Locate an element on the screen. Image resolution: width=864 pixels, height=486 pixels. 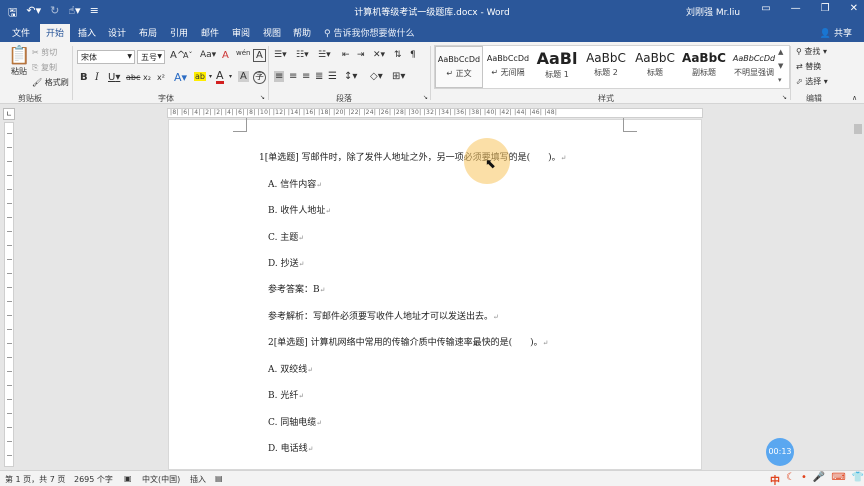
option-2d: D. 电话线↵ is located at coordinates (291, 447).